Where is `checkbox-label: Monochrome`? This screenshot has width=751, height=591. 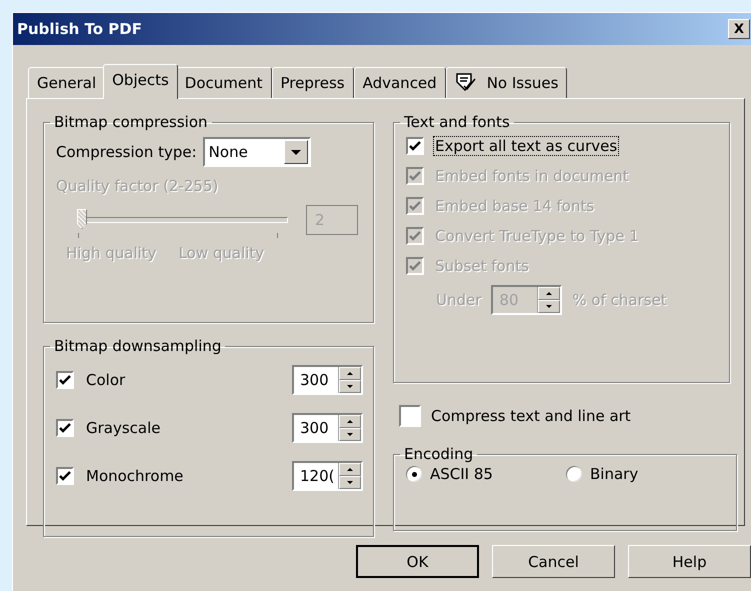 checkbox-label: Monochrome is located at coordinates (135, 476).